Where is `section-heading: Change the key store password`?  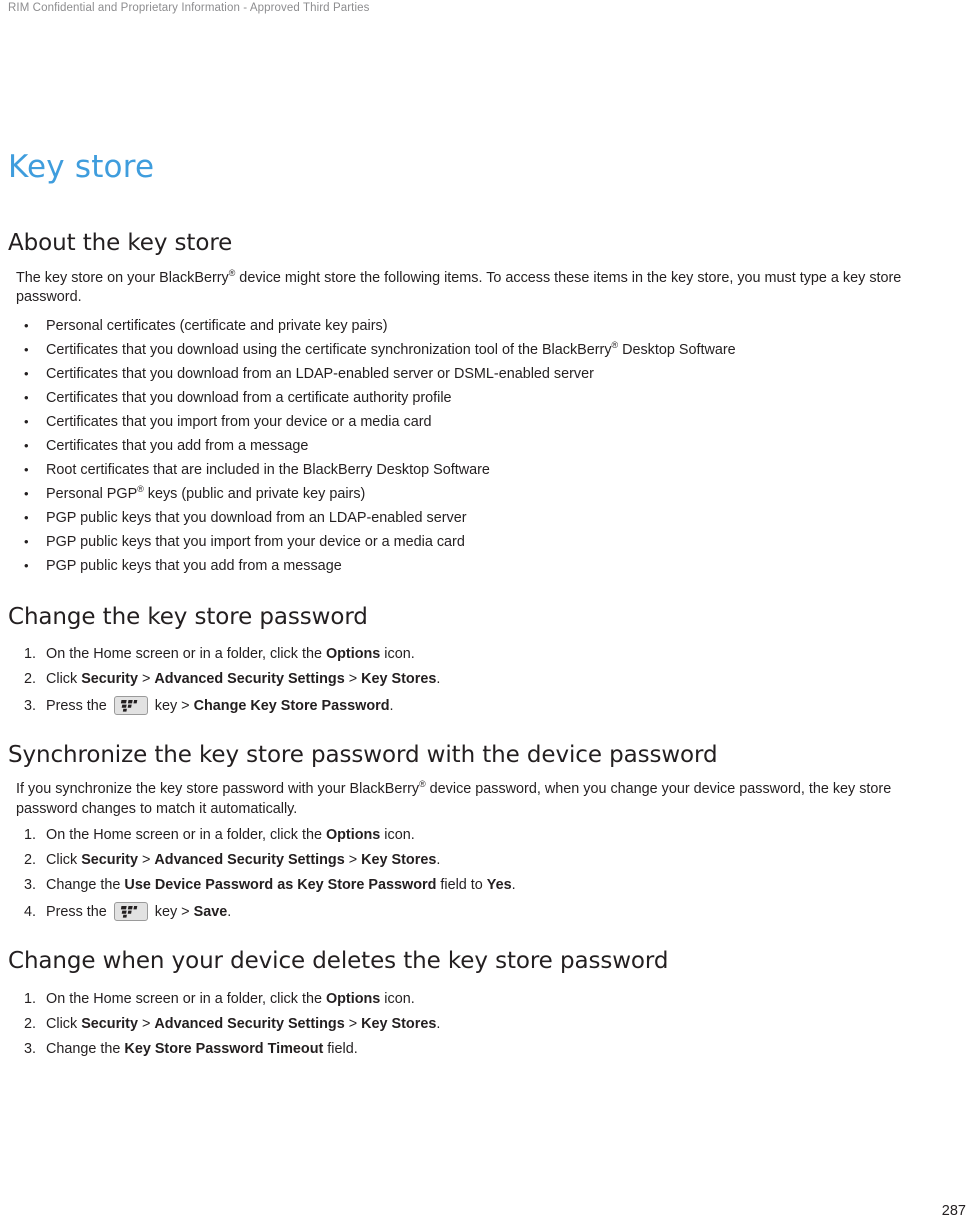 section-heading: Change the key store password is located at coordinates (188, 616).